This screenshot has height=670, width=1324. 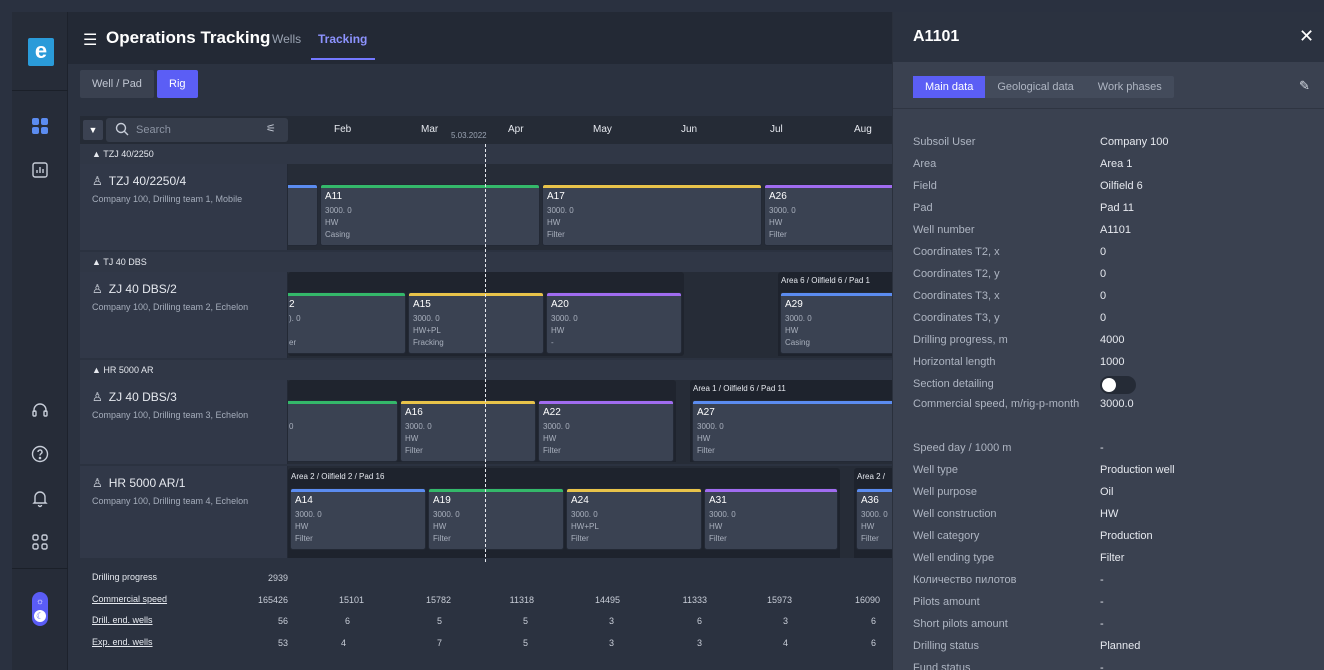 I want to click on hamburger-menu-icon: ☰, so click(x=90, y=40).